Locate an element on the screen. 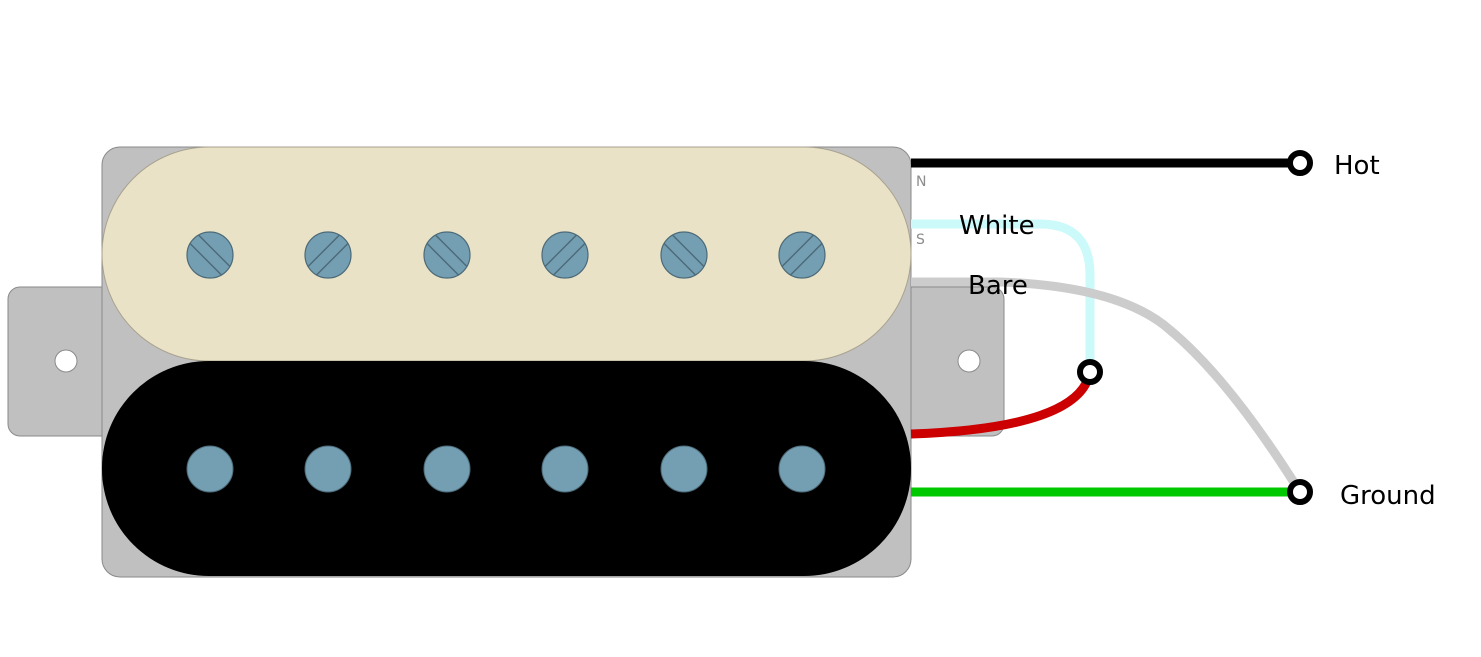 This screenshot has height=657, width=1481. hot-terminal is located at coordinates (1300, 163).